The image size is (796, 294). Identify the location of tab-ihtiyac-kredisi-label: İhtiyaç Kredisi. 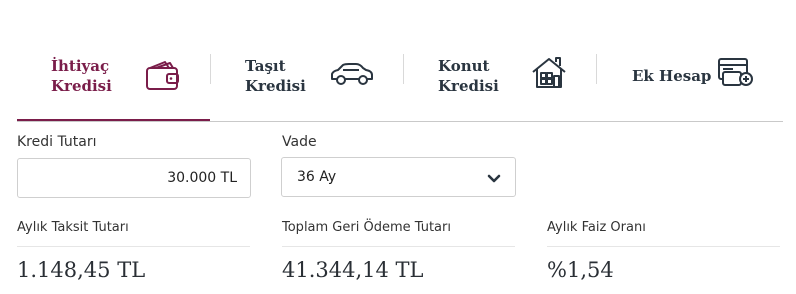
(81, 76).